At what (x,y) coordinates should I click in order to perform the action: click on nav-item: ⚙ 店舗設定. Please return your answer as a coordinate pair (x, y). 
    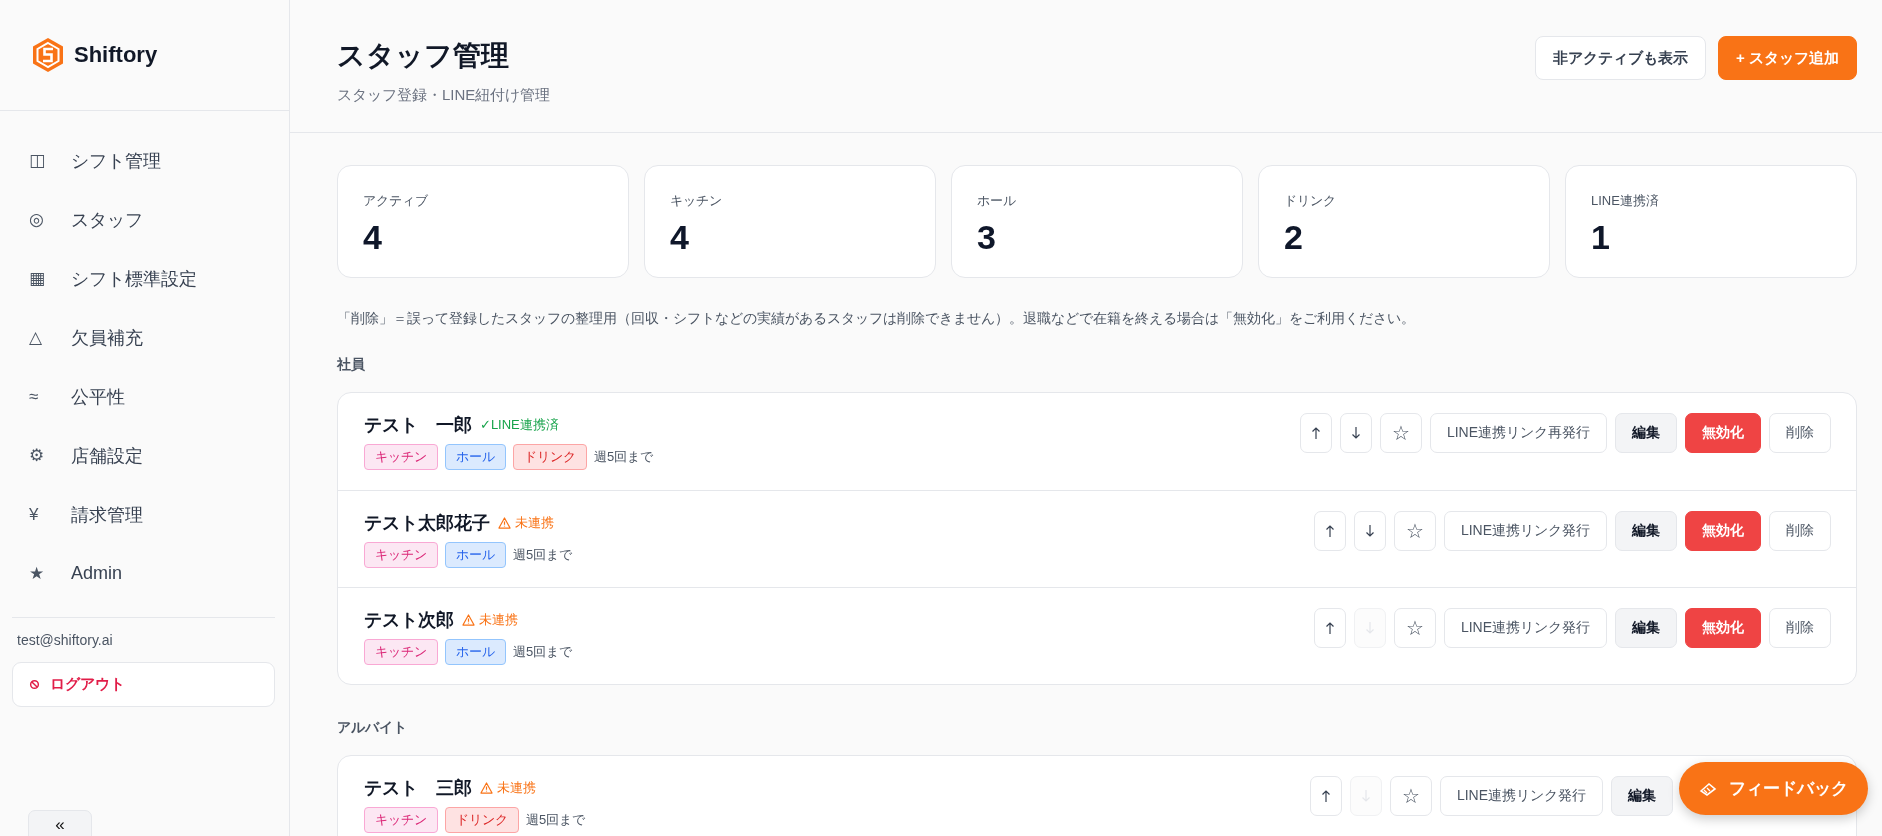
    Looking at the image, I should click on (144, 455).